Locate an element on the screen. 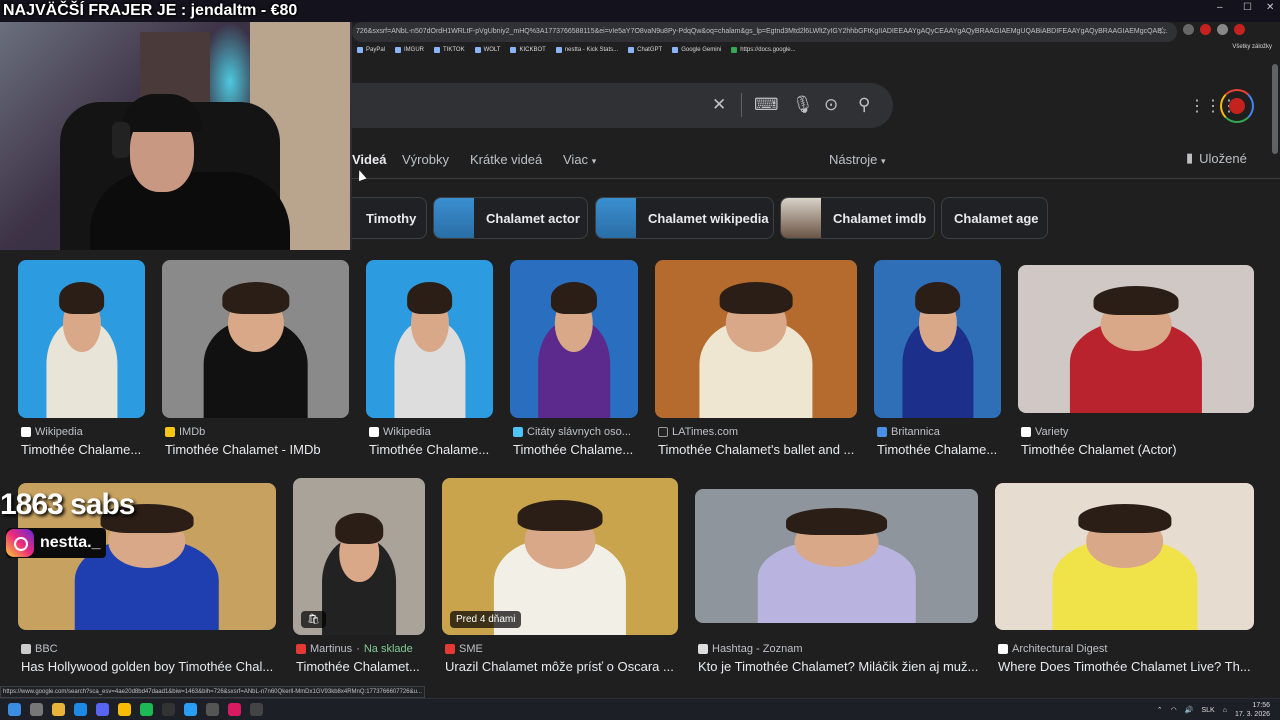  keyboard-icon: ⌨ is located at coordinates (766, 105).